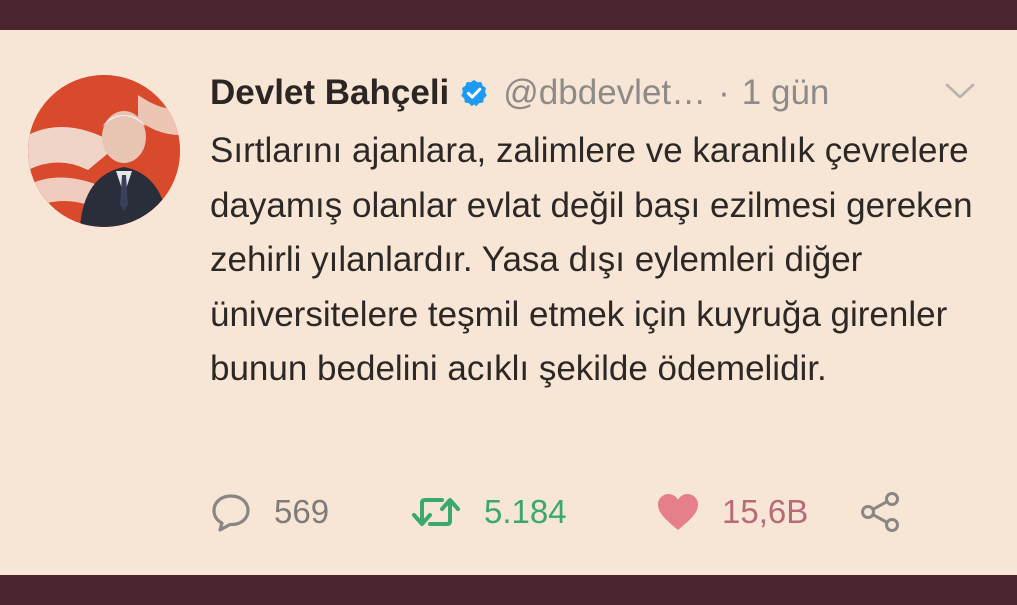  Describe the element at coordinates (302, 511) in the screenshot. I see `reply-count: 569` at that location.